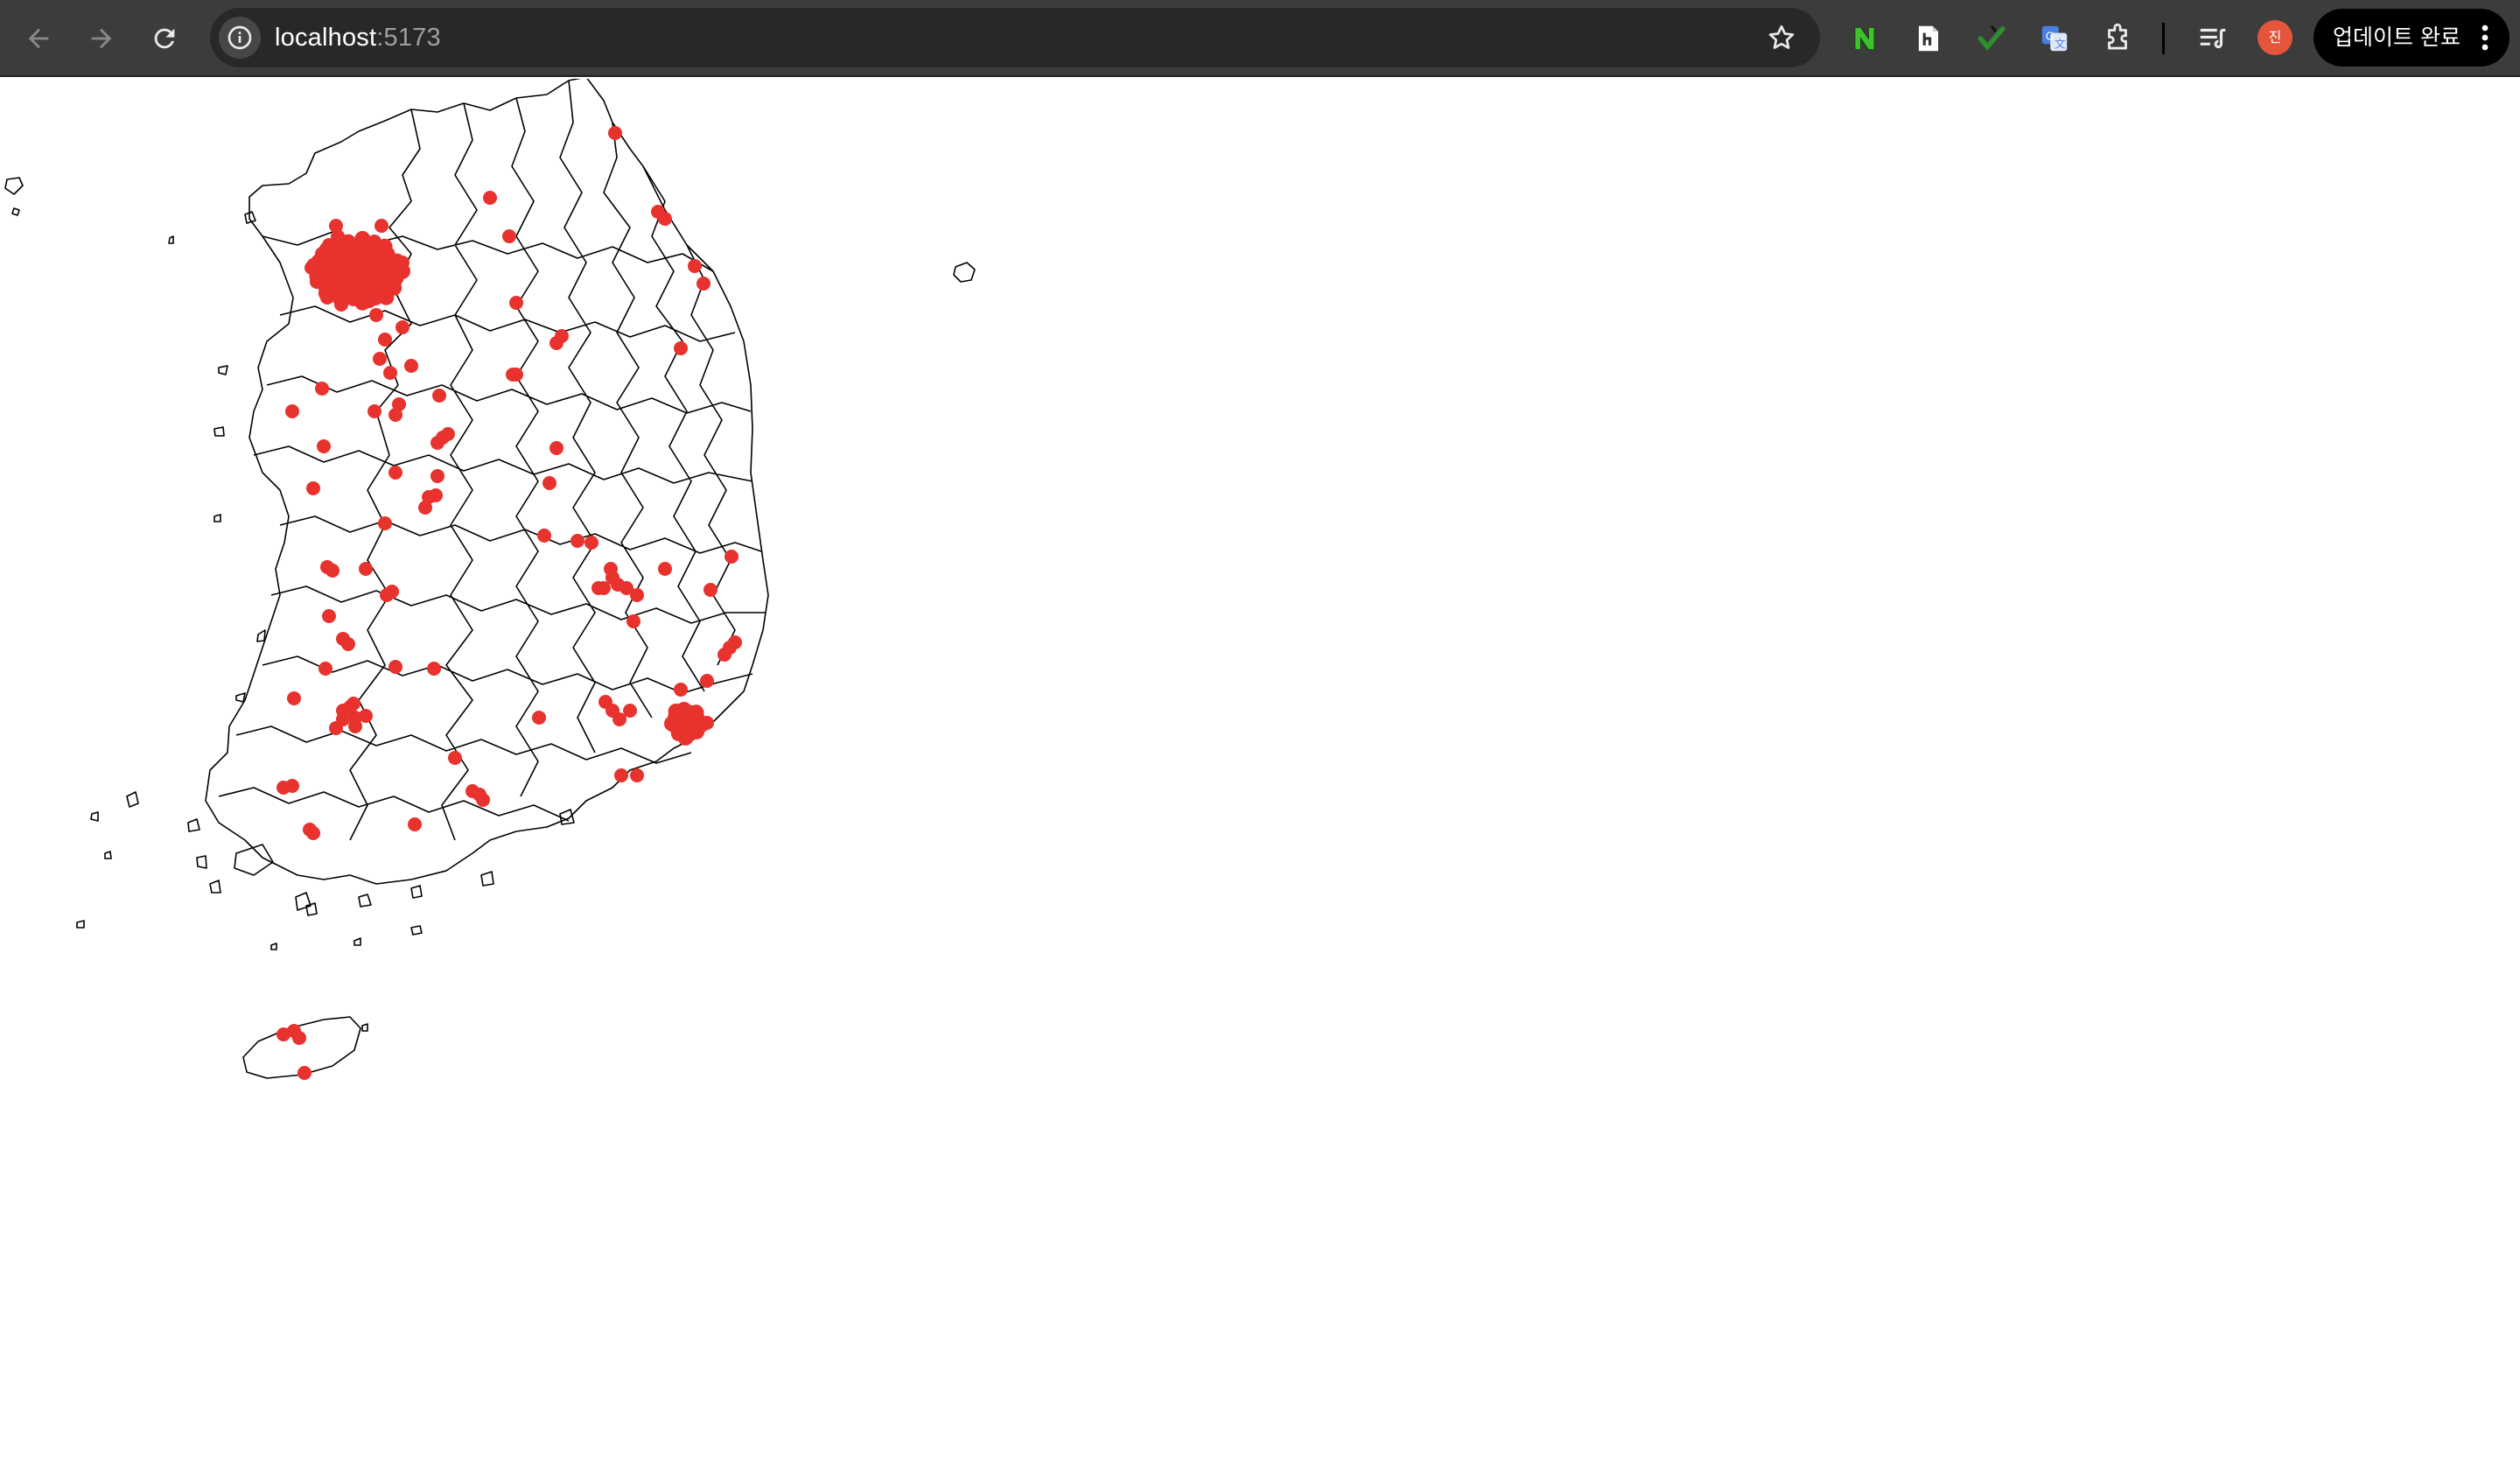 The height and width of the screenshot is (1458, 2520). Describe the element at coordinates (964, 272) in the screenshot. I see `ulleungdo-island` at that location.